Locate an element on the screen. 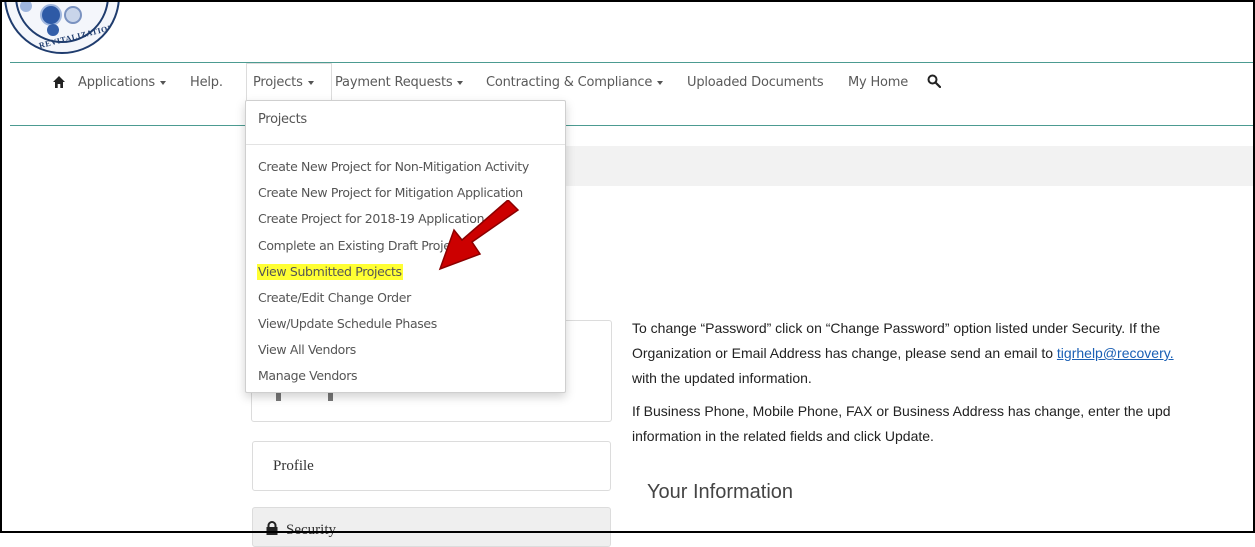 The height and width of the screenshot is (547, 1255). red-arrow-annotation-icon is located at coordinates (479, 235).